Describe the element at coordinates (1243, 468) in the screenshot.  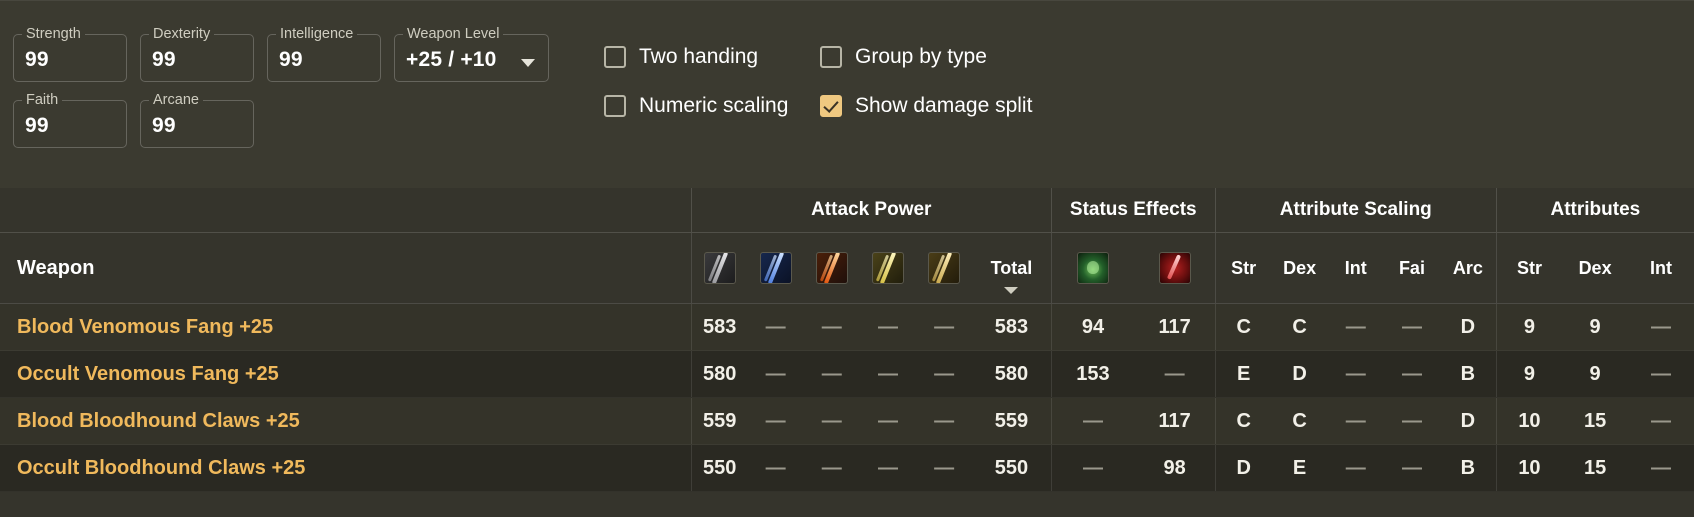
I see `scaling-str-cell: D` at that location.